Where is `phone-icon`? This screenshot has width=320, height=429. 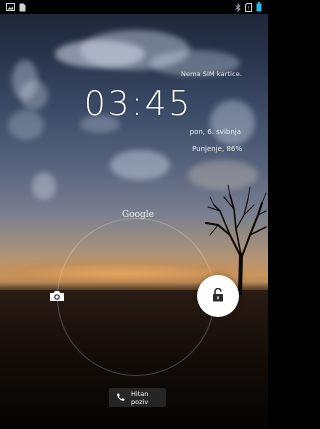 phone-icon is located at coordinates (120, 397).